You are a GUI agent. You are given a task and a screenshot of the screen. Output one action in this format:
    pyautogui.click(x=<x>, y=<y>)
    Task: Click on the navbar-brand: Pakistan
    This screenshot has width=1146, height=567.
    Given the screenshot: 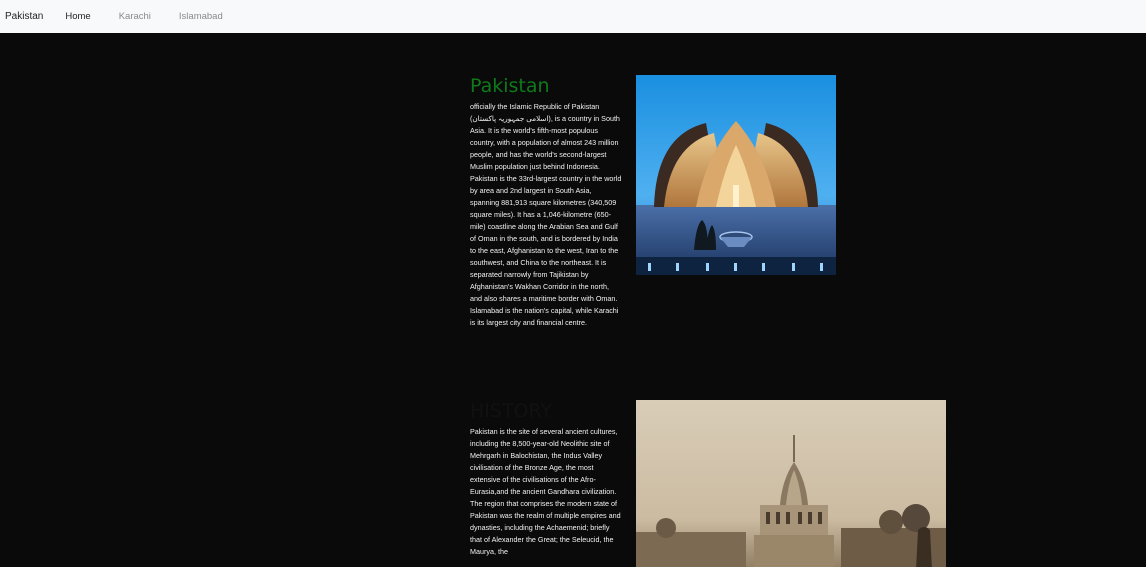 What is the action you would take?
    pyautogui.click(x=24, y=16)
    